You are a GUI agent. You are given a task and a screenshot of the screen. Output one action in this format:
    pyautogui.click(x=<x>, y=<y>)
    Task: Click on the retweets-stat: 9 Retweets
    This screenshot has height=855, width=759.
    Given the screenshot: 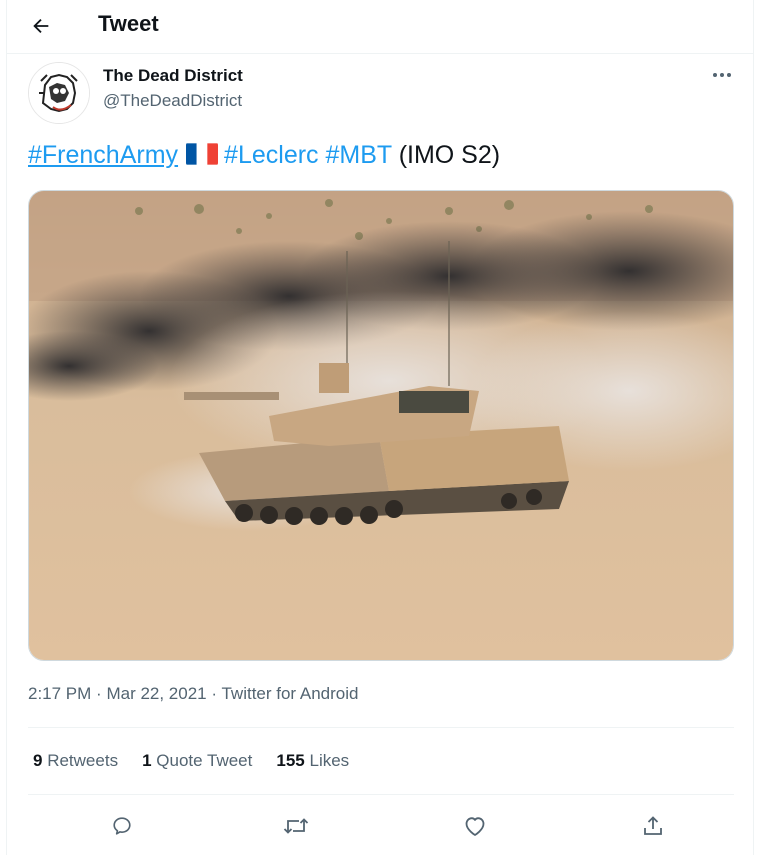 What is the action you would take?
    pyautogui.click(x=75, y=761)
    